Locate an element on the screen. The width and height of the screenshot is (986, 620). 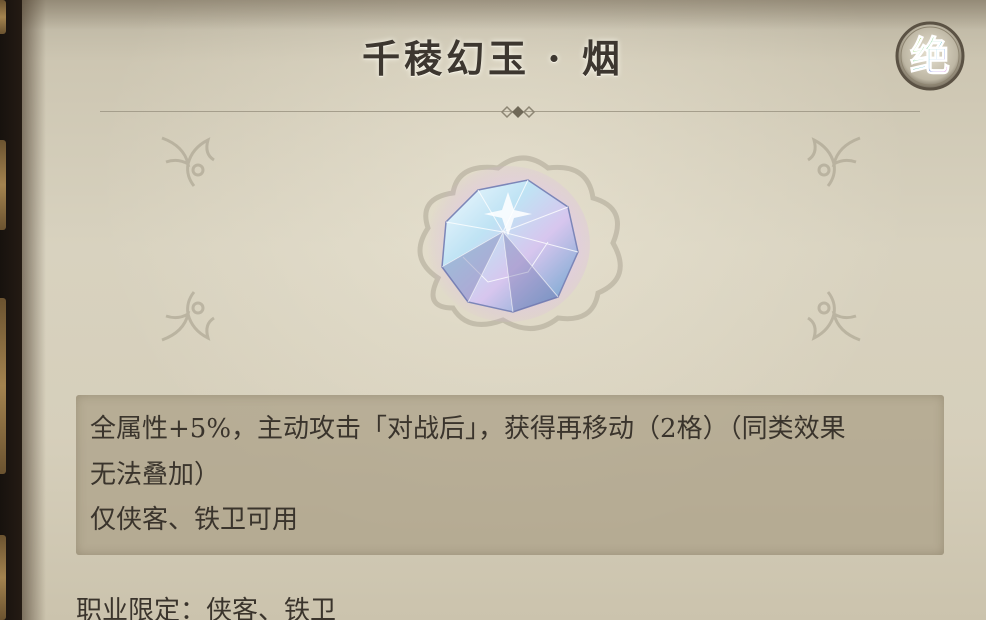
item-title: 千稜幻玉 · 烟 is located at coordinates (493, 58).